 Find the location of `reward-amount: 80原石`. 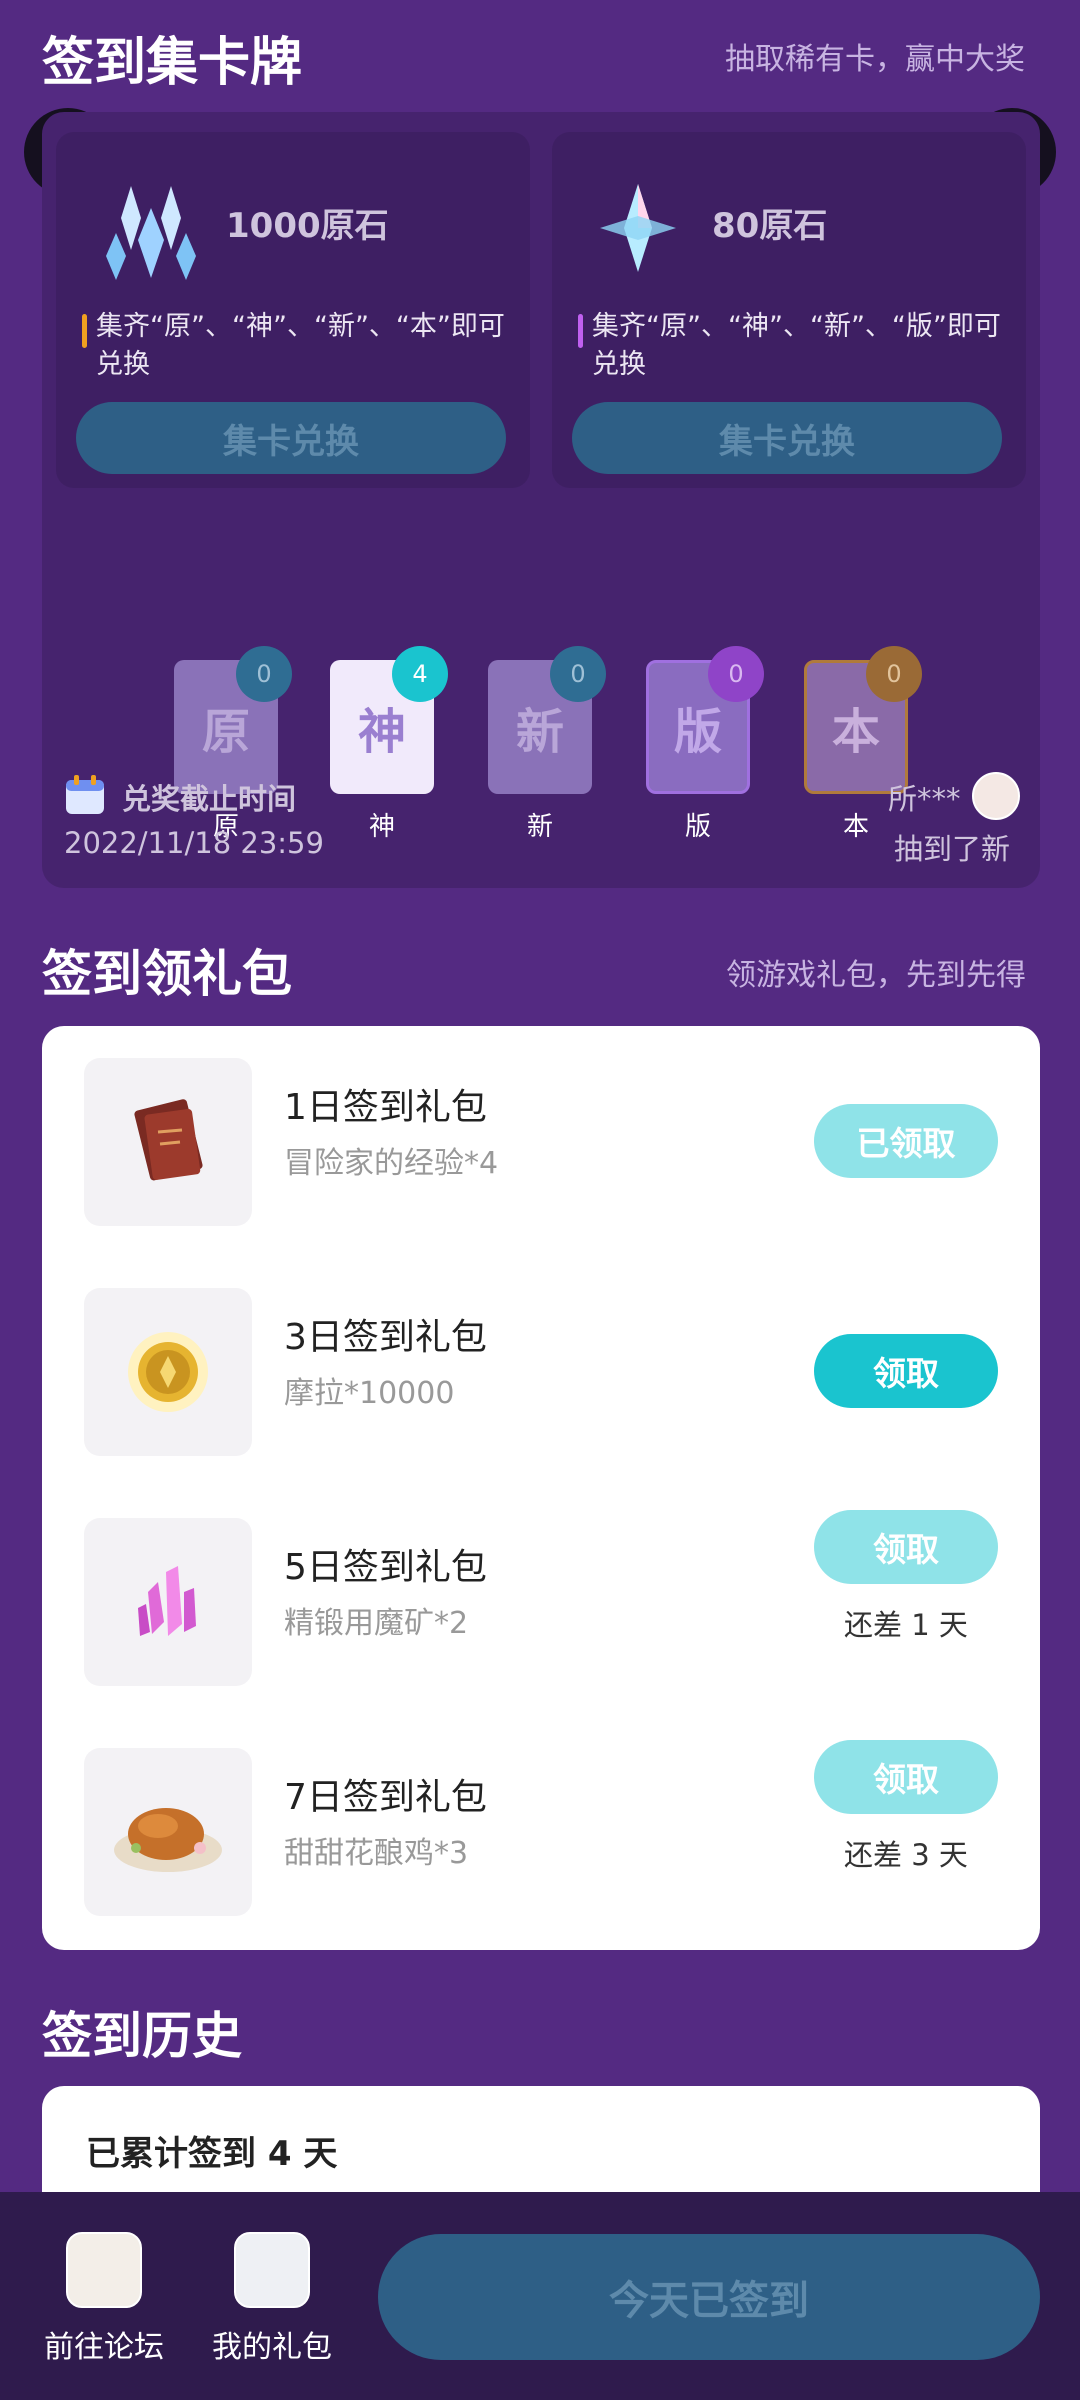

reward-amount: 80原石 is located at coordinates (770, 226).